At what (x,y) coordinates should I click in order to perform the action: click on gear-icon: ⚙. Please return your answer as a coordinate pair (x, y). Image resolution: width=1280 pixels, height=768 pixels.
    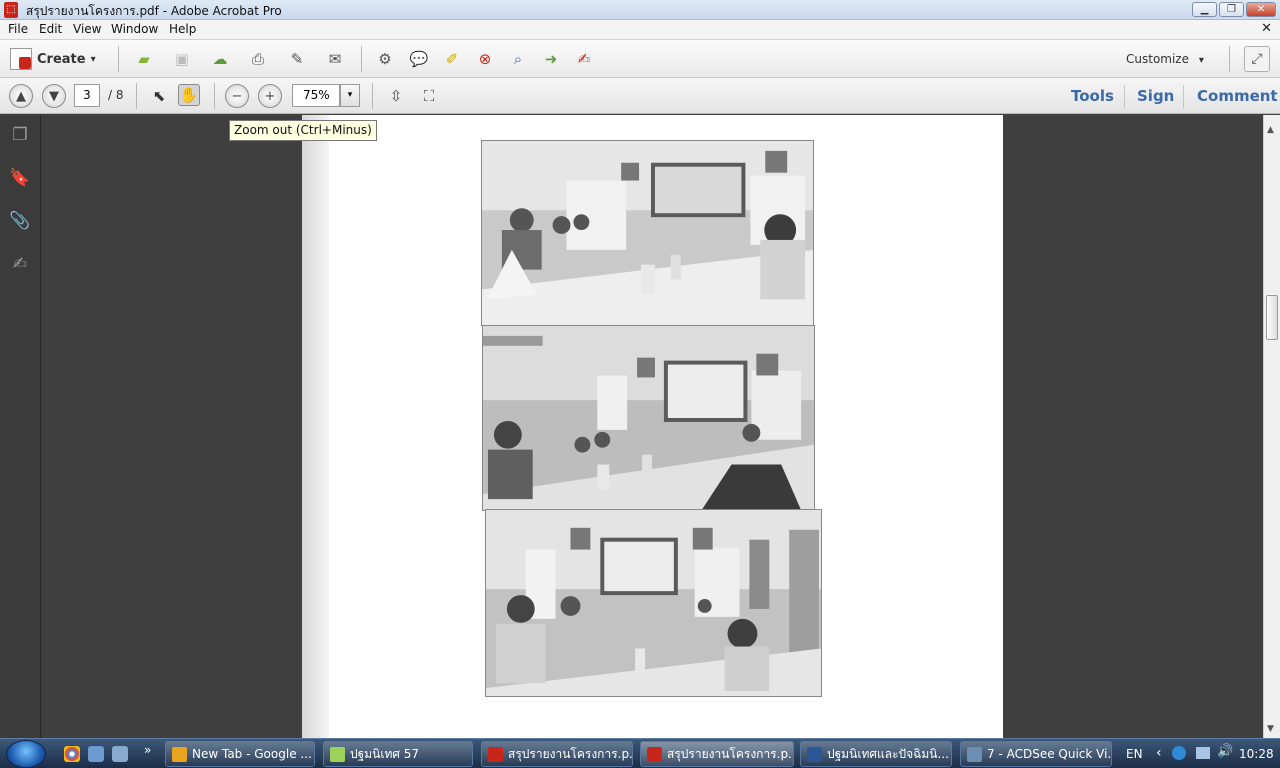
    Looking at the image, I should click on (385, 59).